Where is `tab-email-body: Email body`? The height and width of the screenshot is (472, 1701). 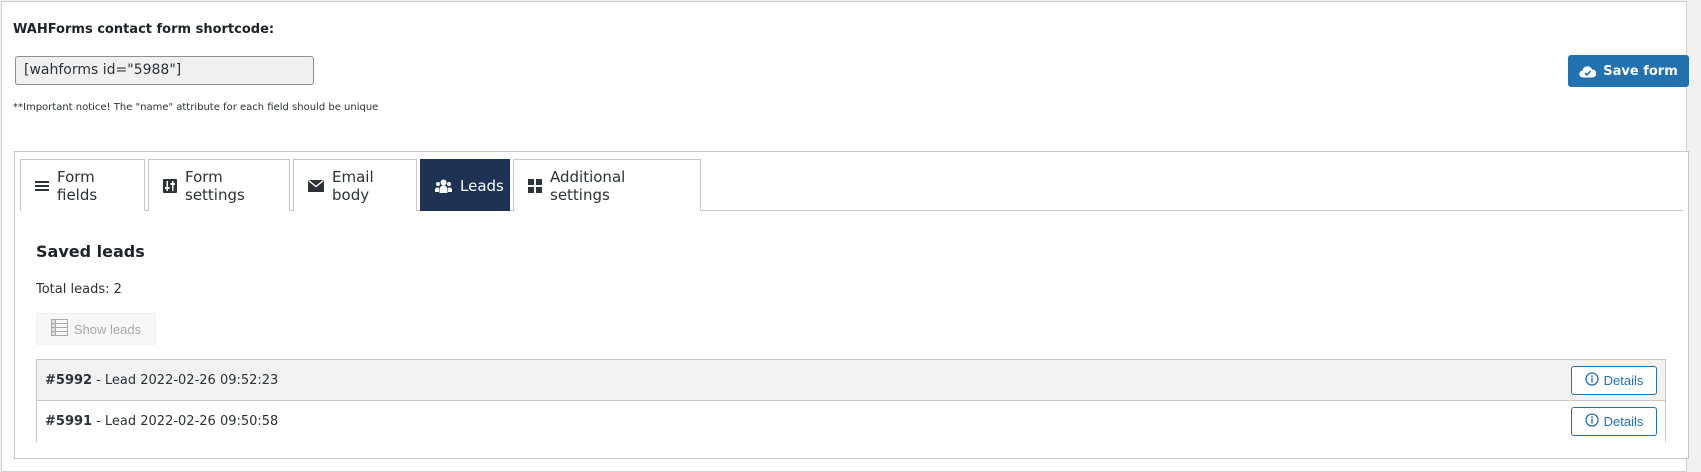 tab-email-body: Email body is located at coordinates (355, 185).